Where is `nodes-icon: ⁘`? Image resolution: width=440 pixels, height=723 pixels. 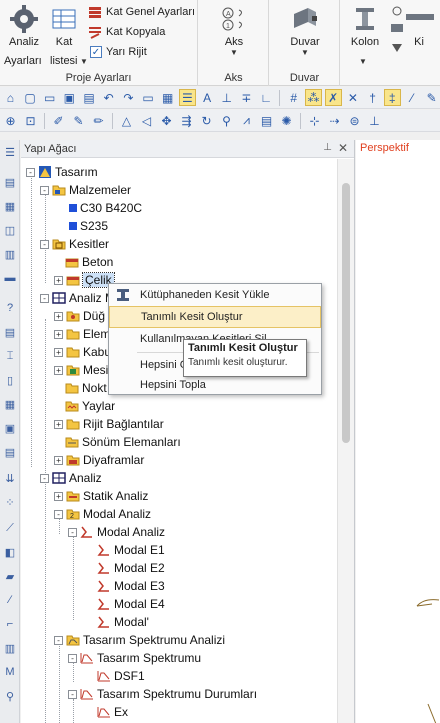
nodes-icon: ⁘ is located at coordinates (10, 502).